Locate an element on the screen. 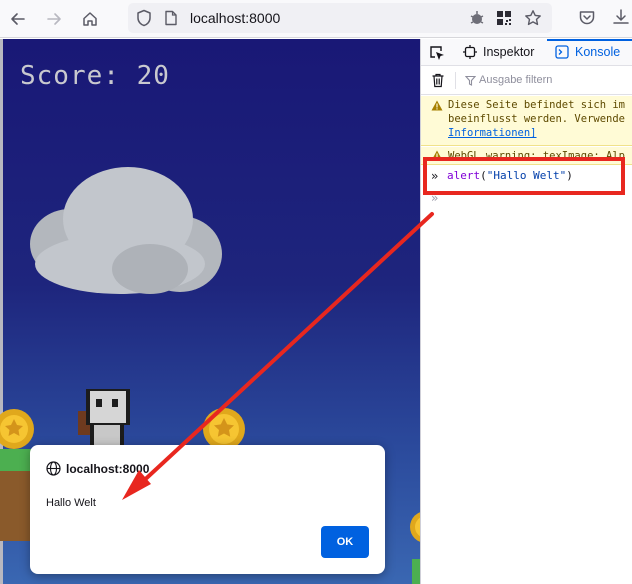 The image size is (632, 584). warning-icon is located at coordinates (437, 105).